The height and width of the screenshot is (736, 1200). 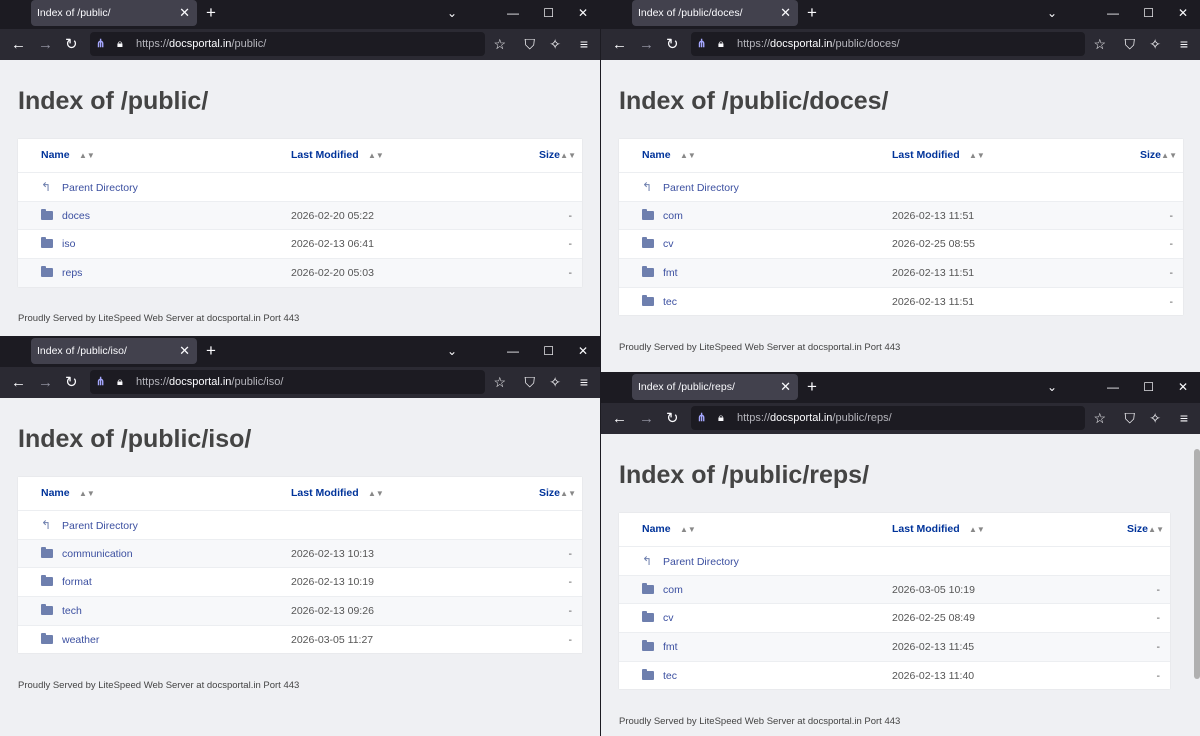 What do you see at coordinates (300, 581) in the screenshot?
I see `table-row: format 2026-02-13 10:19 -` at bounding box center [300, 581].